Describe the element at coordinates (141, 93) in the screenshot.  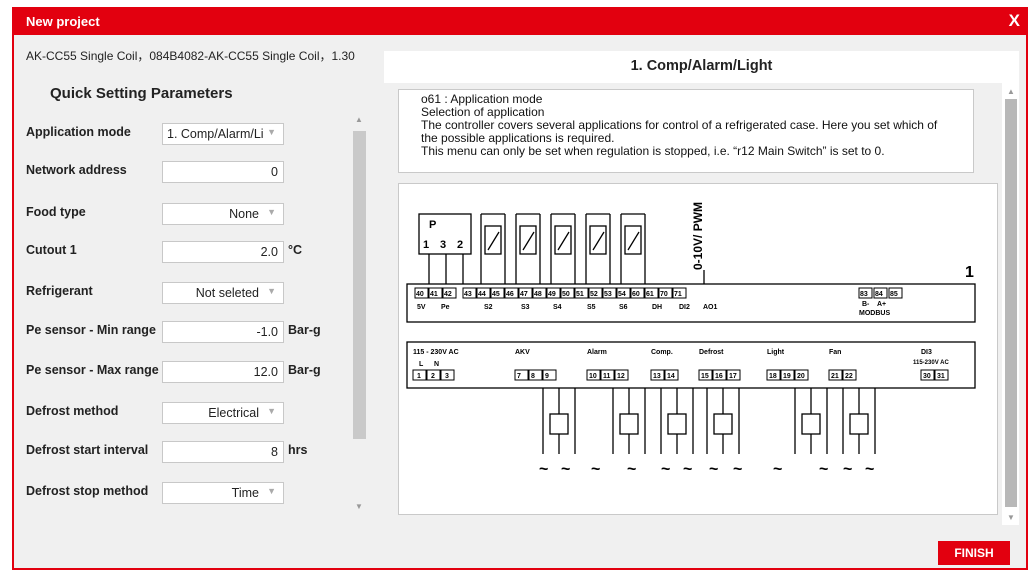
I see `quick-settings-title: Quick Setting Parameters` at that location.